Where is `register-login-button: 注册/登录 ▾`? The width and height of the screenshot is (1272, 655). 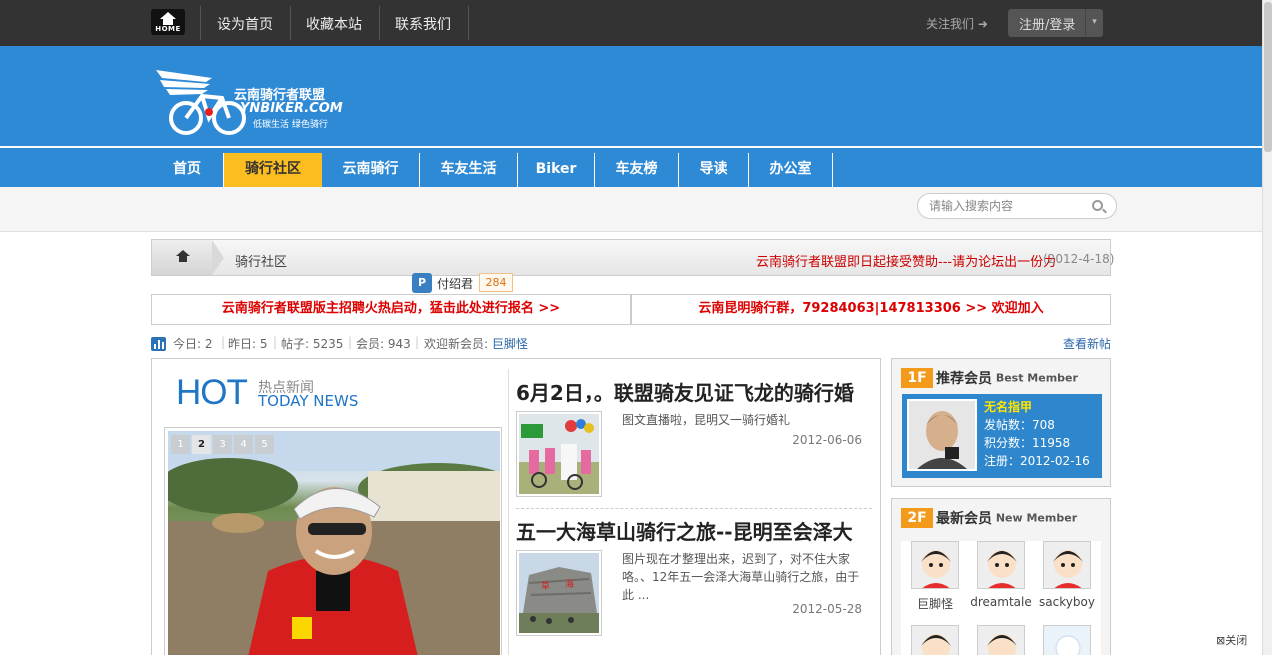 register-login-button: 注册/登录 ▾ is located at coordinates (1055, 23).